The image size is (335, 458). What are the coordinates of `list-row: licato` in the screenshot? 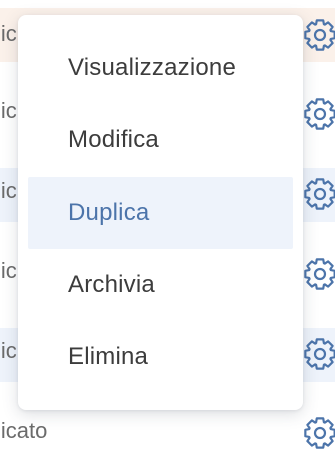 It's located at (167, 431).